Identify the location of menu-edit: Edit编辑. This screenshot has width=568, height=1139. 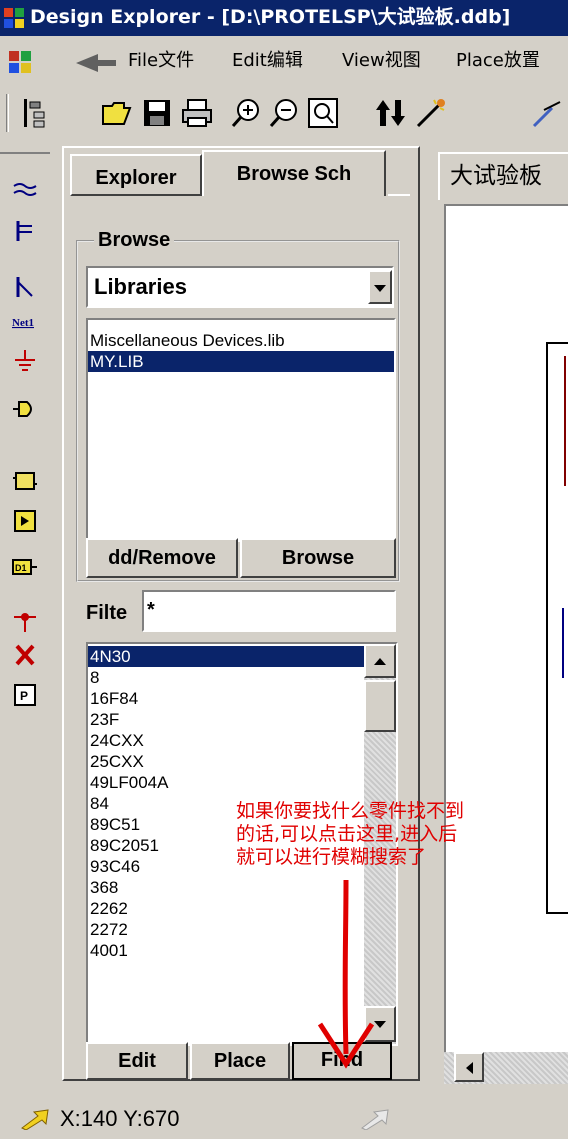
(267, 61).